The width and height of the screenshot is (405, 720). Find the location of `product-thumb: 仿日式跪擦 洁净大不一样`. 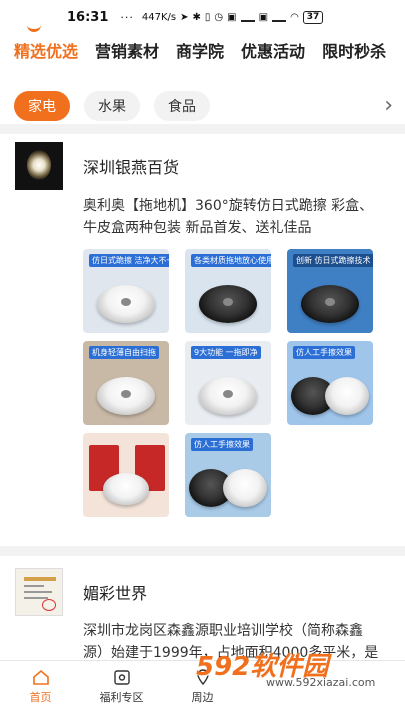

product-thumb: 仿日式跪擦 洁净大不一样 is located at coordinates (126, 291).